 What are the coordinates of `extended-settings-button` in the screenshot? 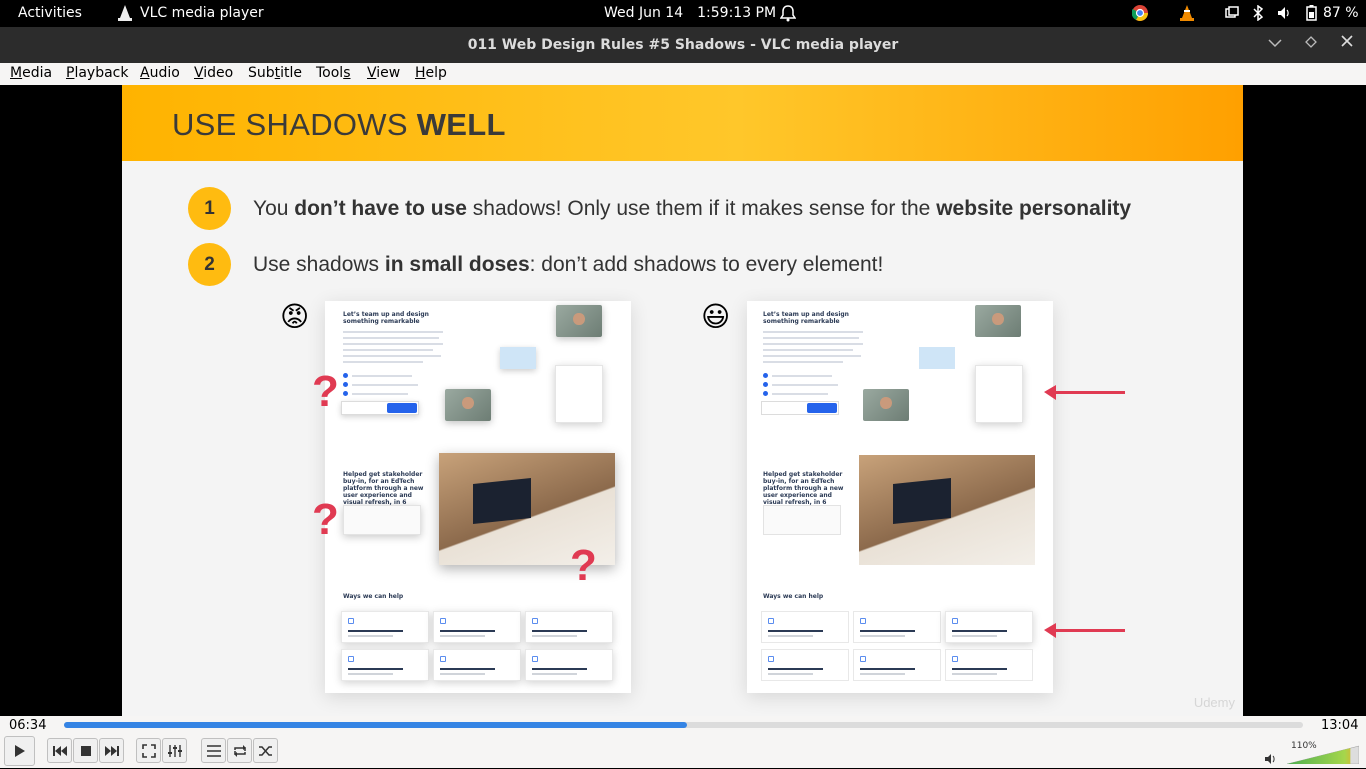 It's located at (174, 750).